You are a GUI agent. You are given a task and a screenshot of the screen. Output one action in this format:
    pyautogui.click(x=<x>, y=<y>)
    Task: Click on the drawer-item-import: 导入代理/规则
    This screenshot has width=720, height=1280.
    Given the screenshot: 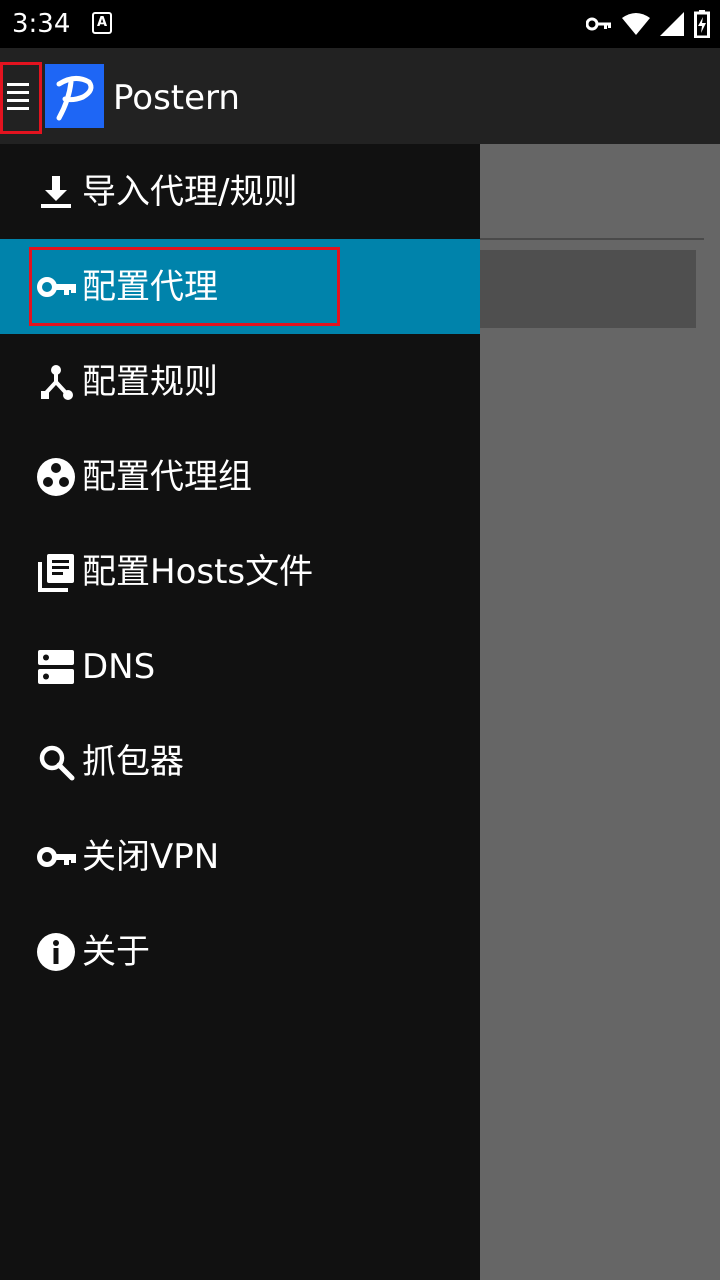 What is the action you would take?
    pyautogui.click(x=240, y=191)
    